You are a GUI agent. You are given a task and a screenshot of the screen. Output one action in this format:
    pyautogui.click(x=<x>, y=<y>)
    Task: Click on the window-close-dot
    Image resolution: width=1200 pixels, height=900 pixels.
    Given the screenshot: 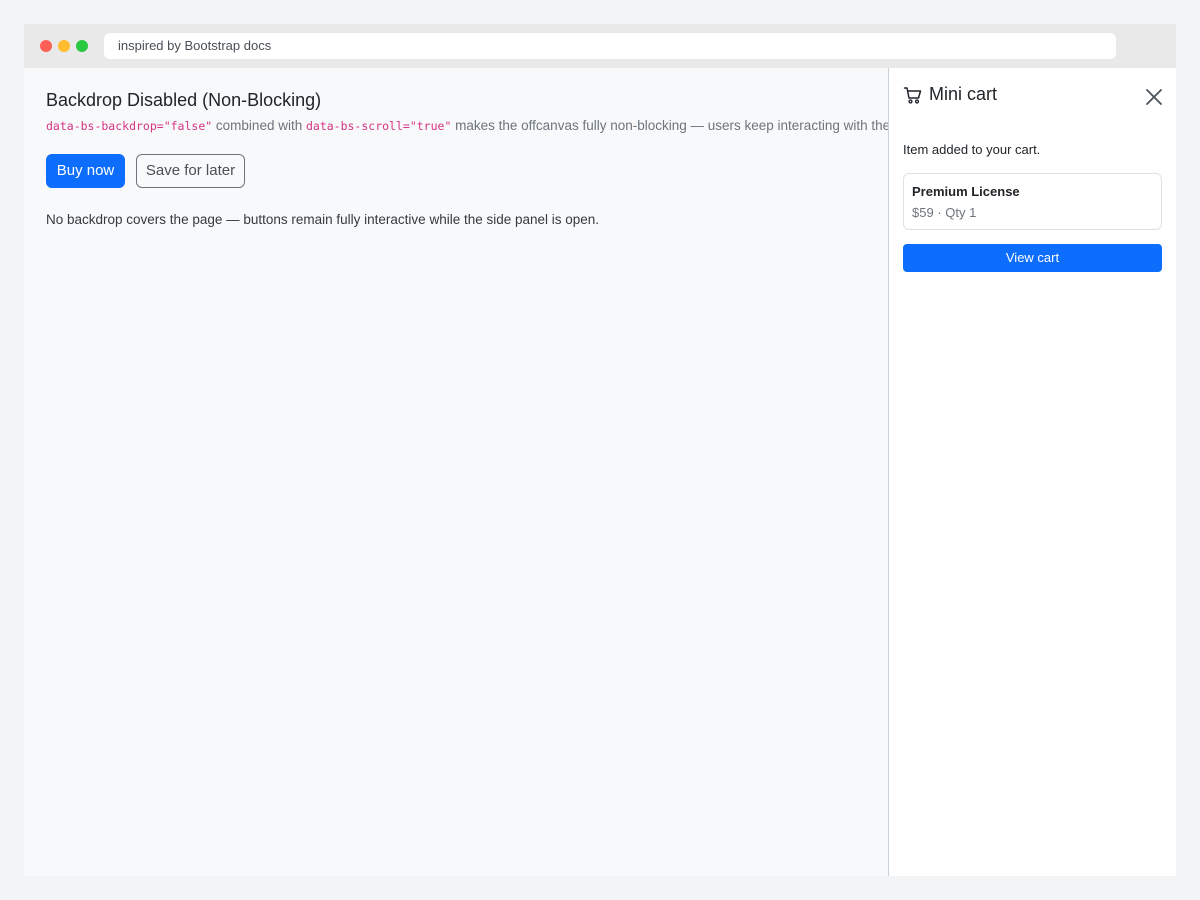 What is the action you would take?
    pyautogui.click(x=46, y=46)
    